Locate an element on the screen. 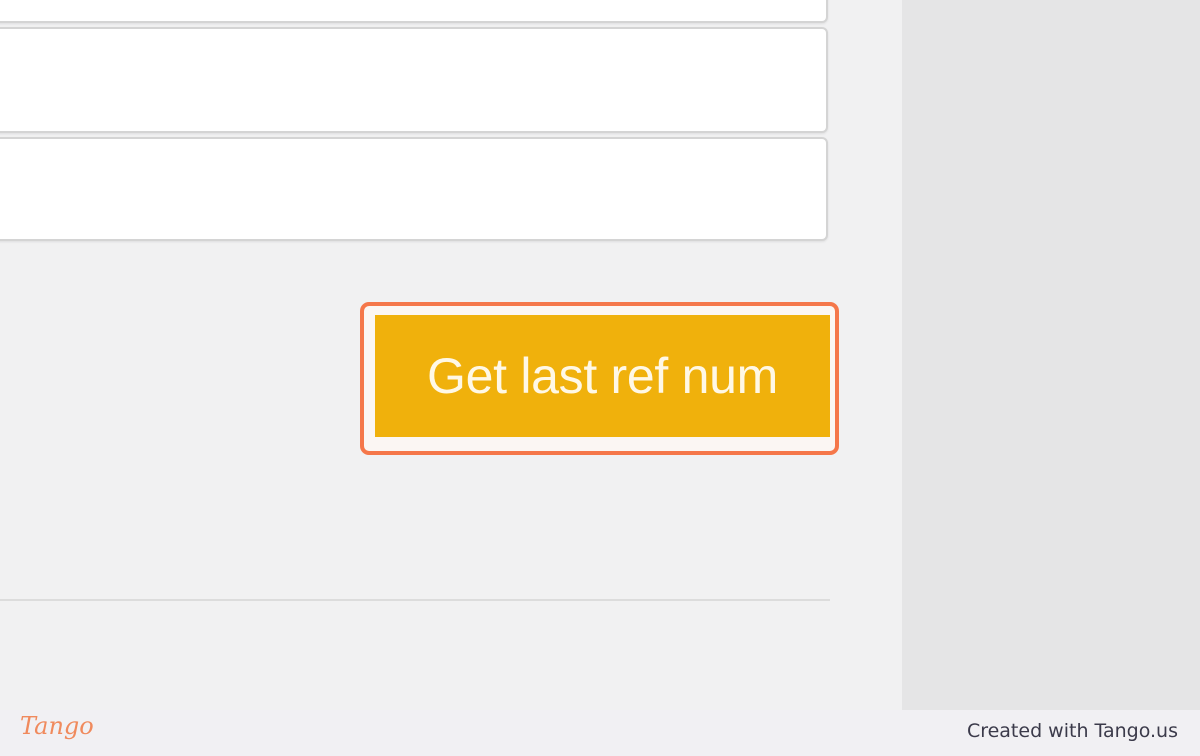 The width and height of the screenshot is (1200, 756). created-with-credit: Created with Tango.us is located at coordinates (1072, 731).